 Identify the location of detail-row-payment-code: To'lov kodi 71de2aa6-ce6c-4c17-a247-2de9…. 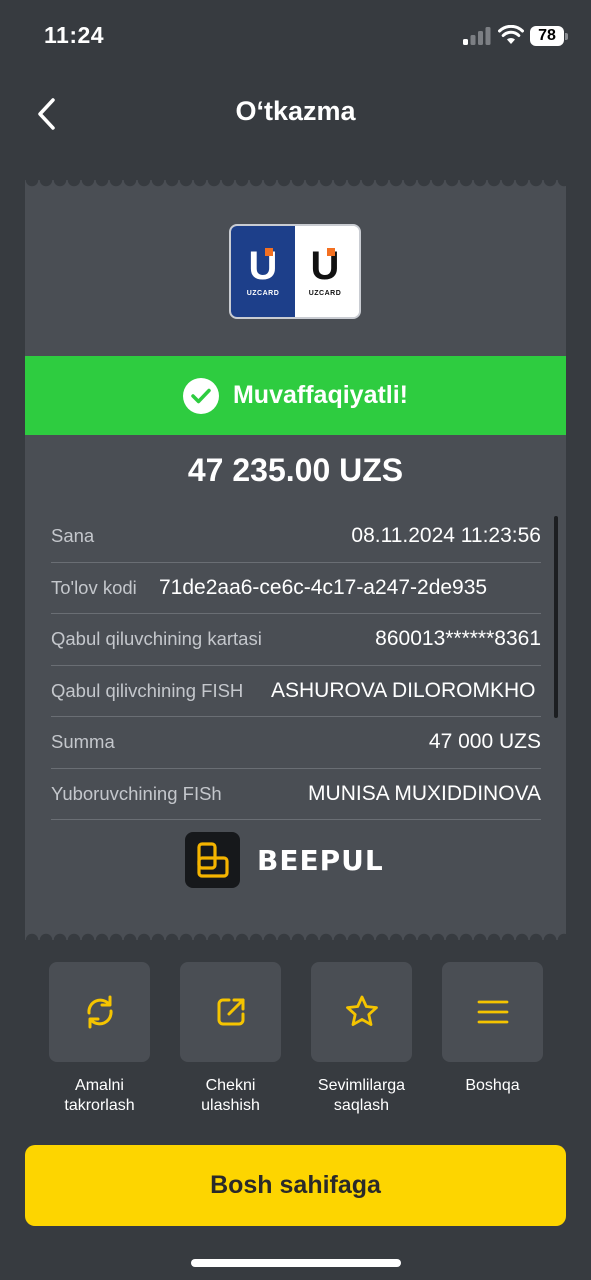
(296, 588).